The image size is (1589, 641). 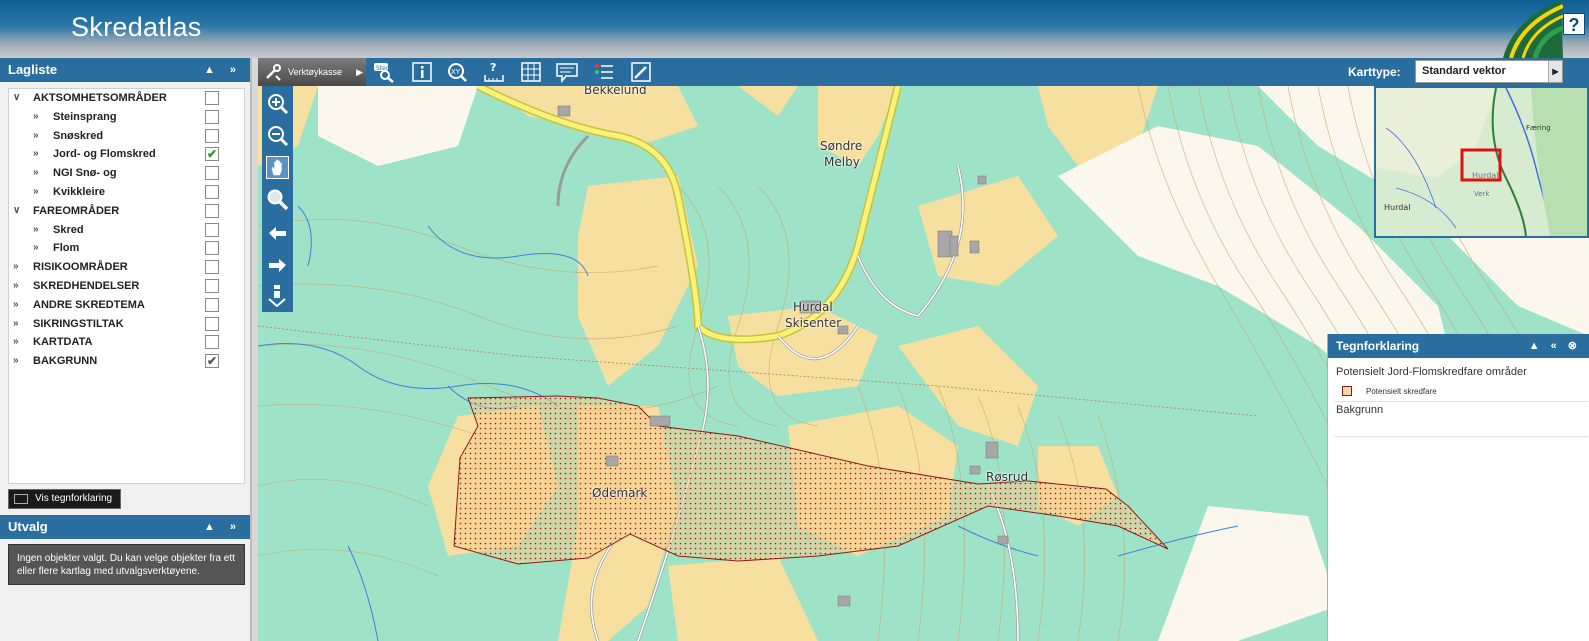 What do you see at coordinates (277, 167) in the screenshot?
I see `pan-hand-icon` at bounding box center [277, 167].